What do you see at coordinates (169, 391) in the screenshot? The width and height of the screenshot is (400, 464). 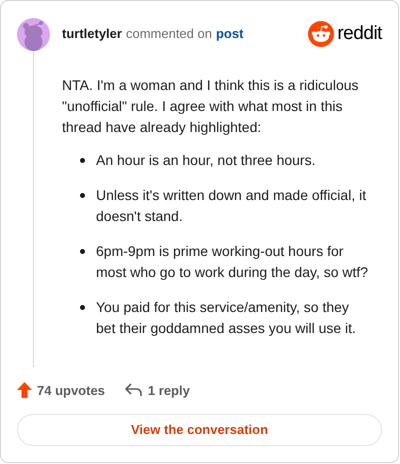 I see `reply-count: 1 reply` at bounding box center [169, 391].